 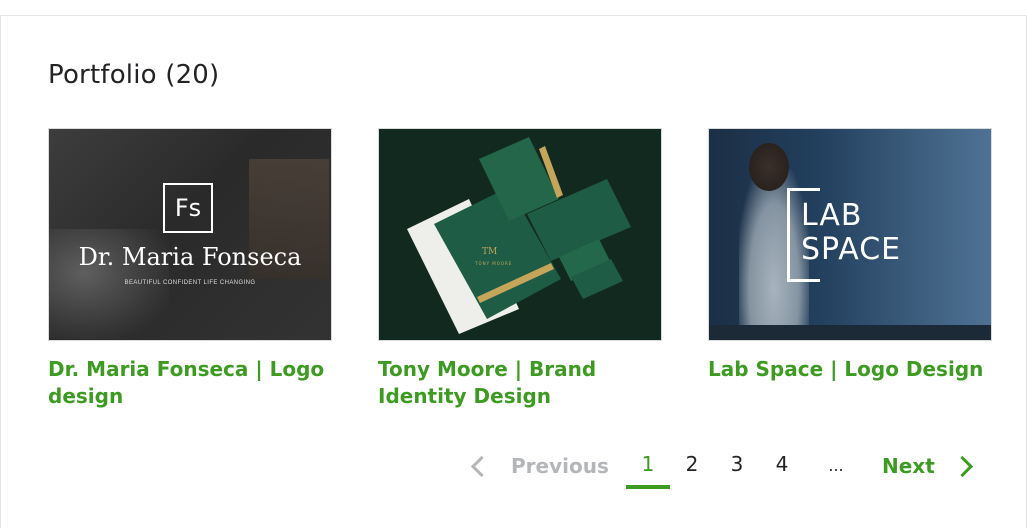 I want to click on monogram-logo: Fs, so click(x=188, y=208).